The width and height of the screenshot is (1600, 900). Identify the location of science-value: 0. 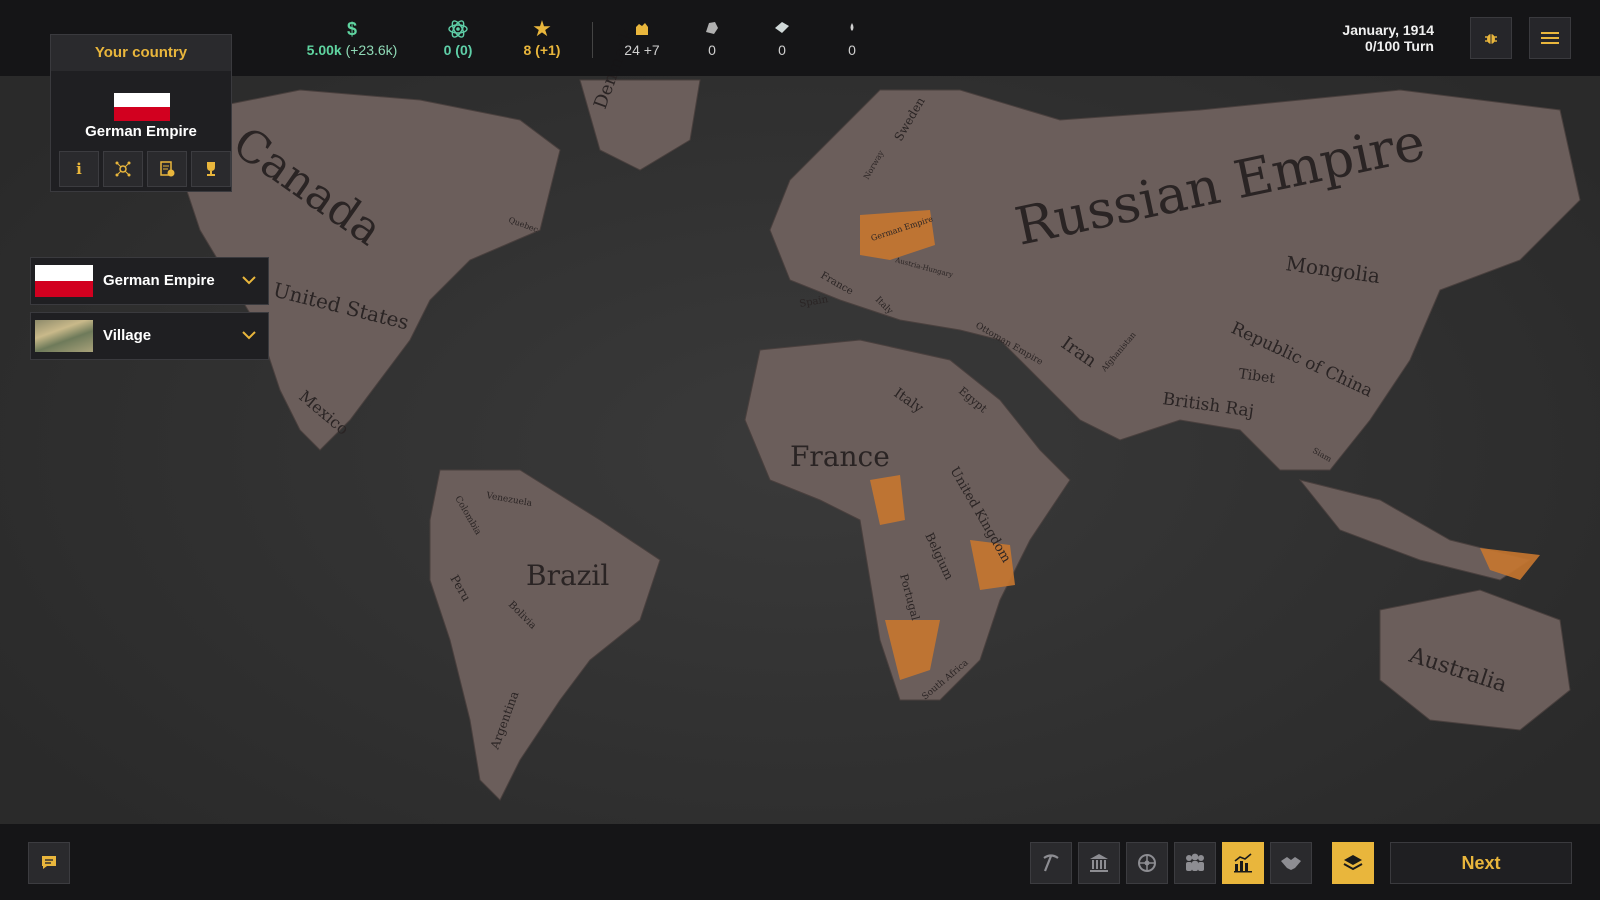
(447, 50).